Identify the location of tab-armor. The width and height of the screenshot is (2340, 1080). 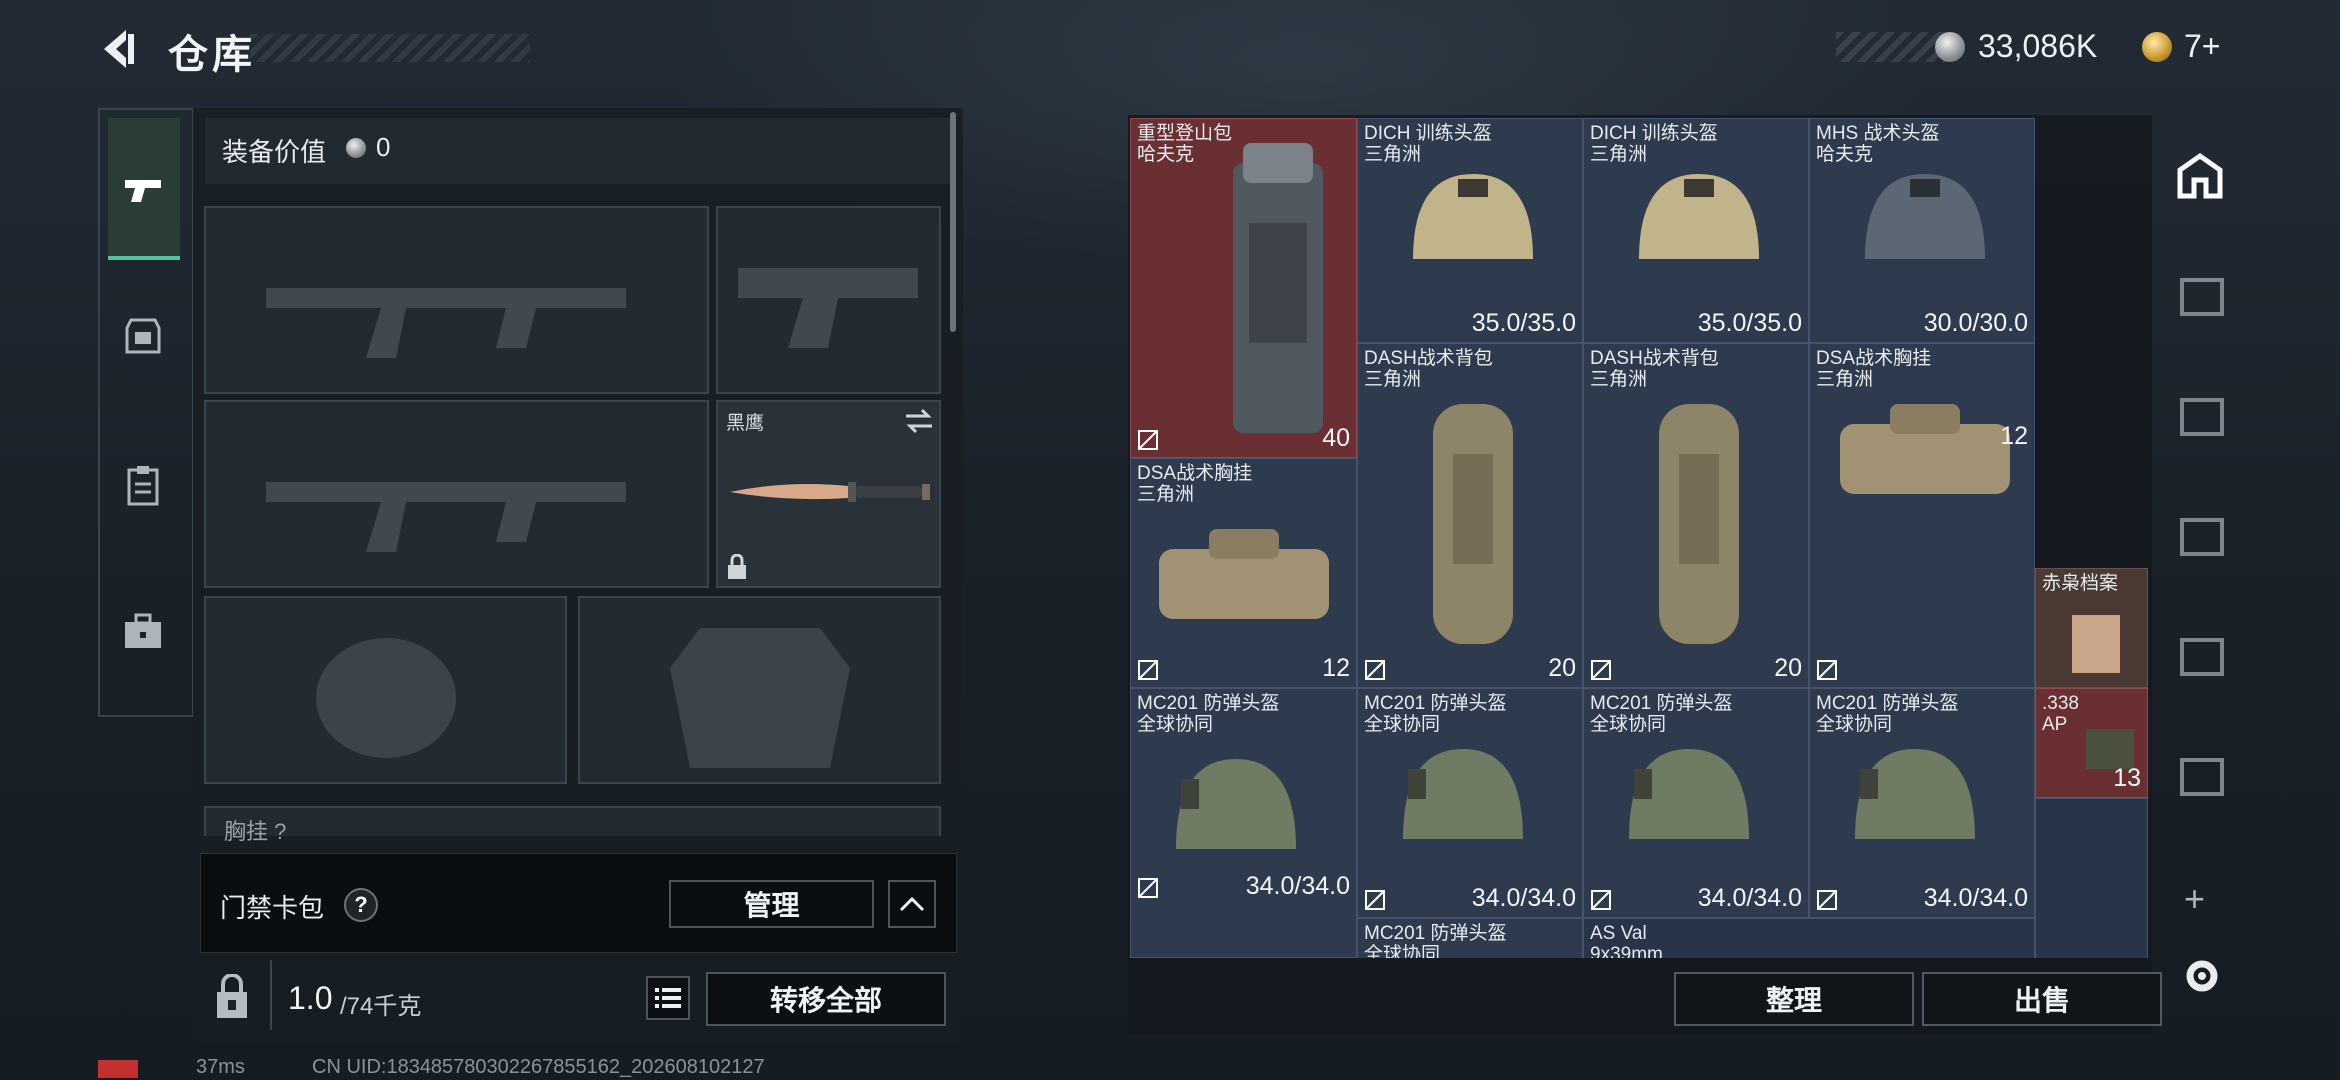
(143, 336).